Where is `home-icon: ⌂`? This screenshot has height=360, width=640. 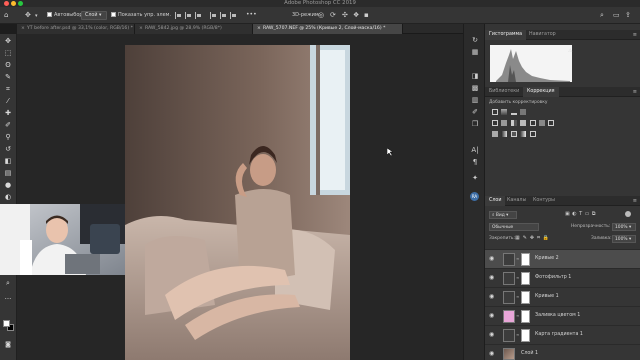 home-icon: ⌂ is located at coordinates (6, 15).